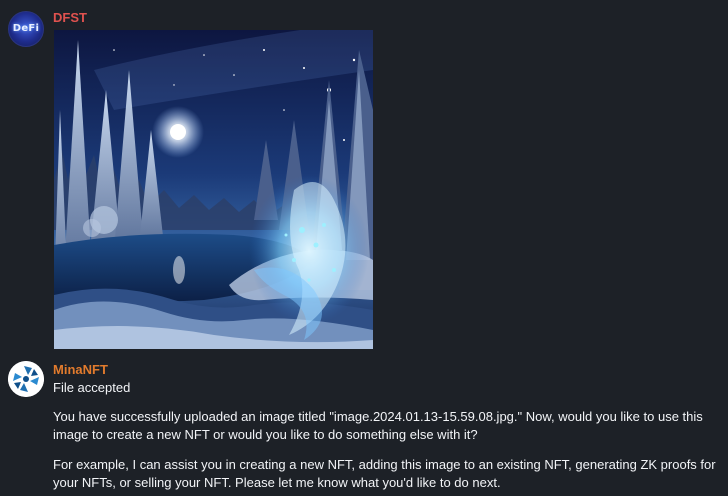  What do you see at coordinates (92, 387) in the screenshot?
I see `message-line-status: File accepted` at bounding box center [92, 387].